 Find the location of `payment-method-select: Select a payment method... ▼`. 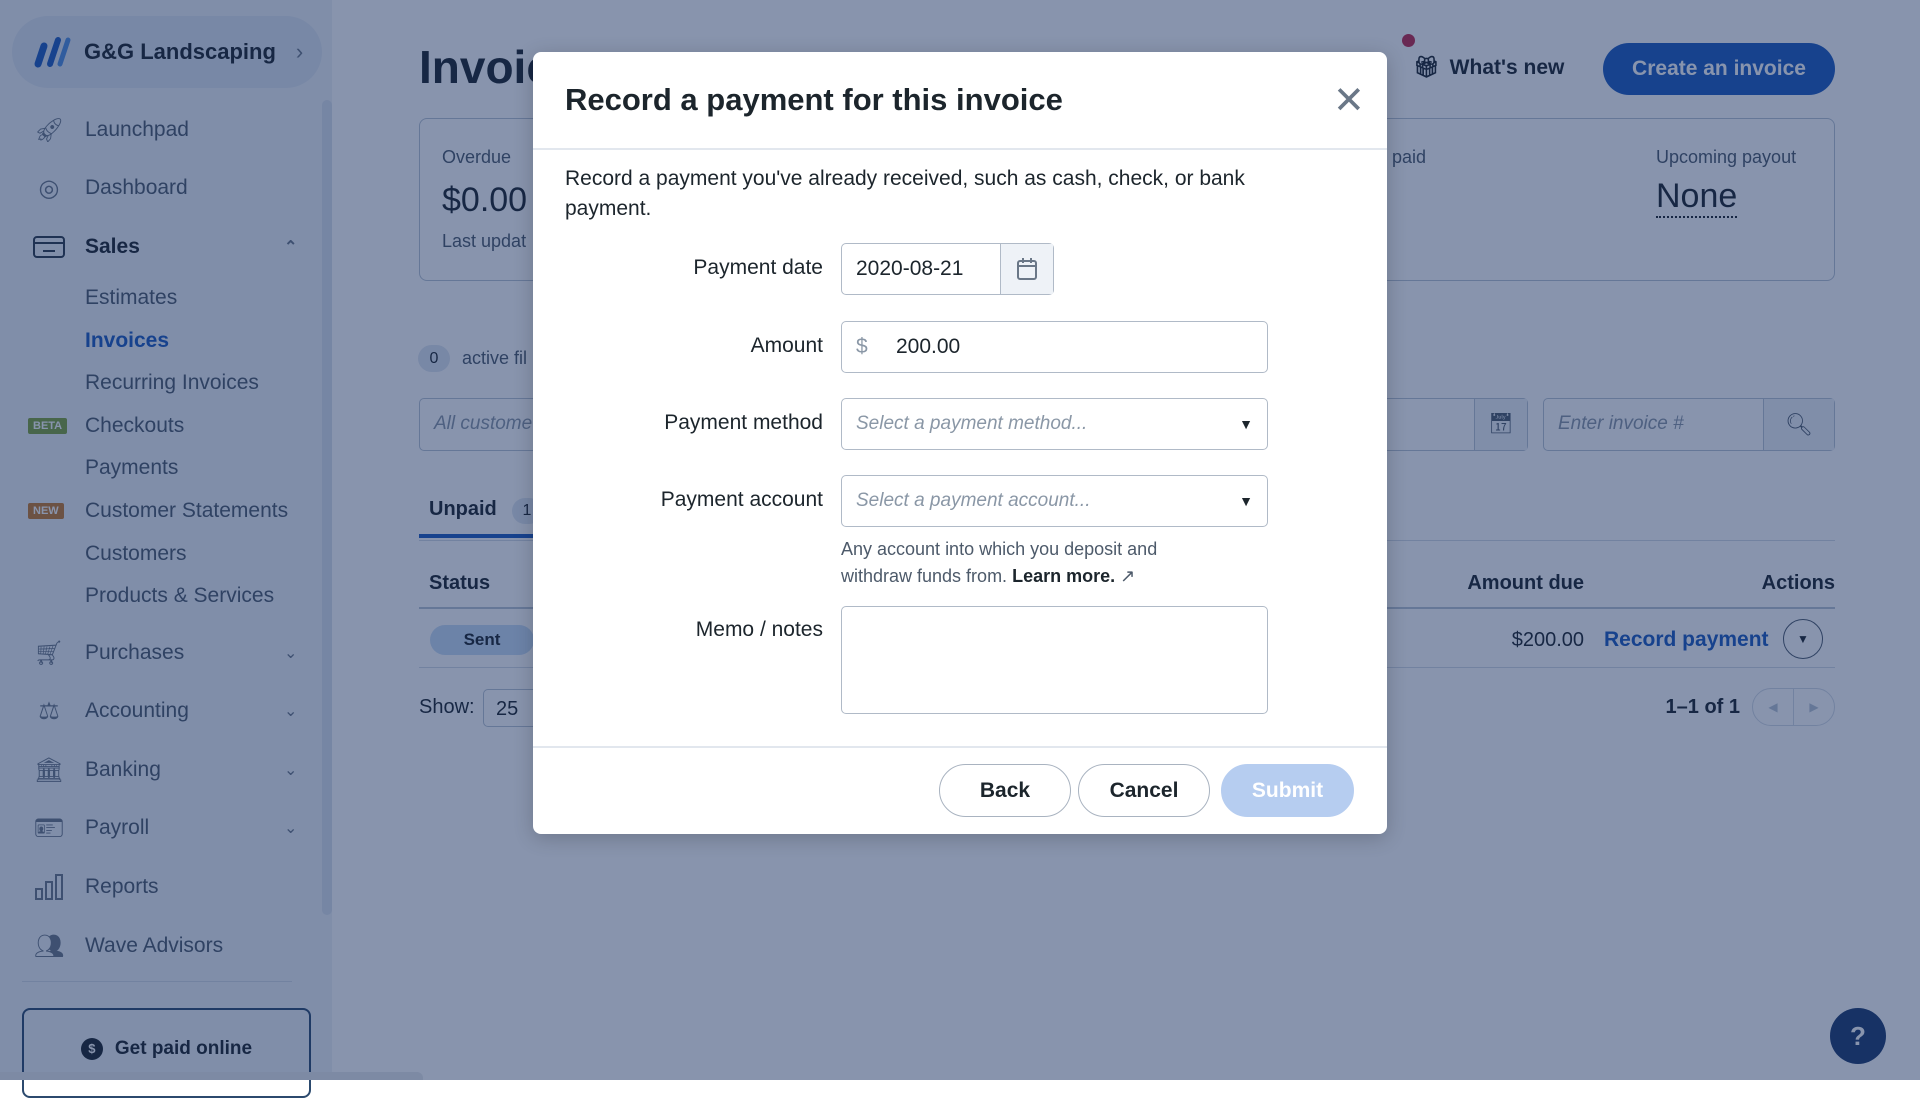

payment-method-select: Select a payment method... ▼ is located at coordinates (1054, 424).